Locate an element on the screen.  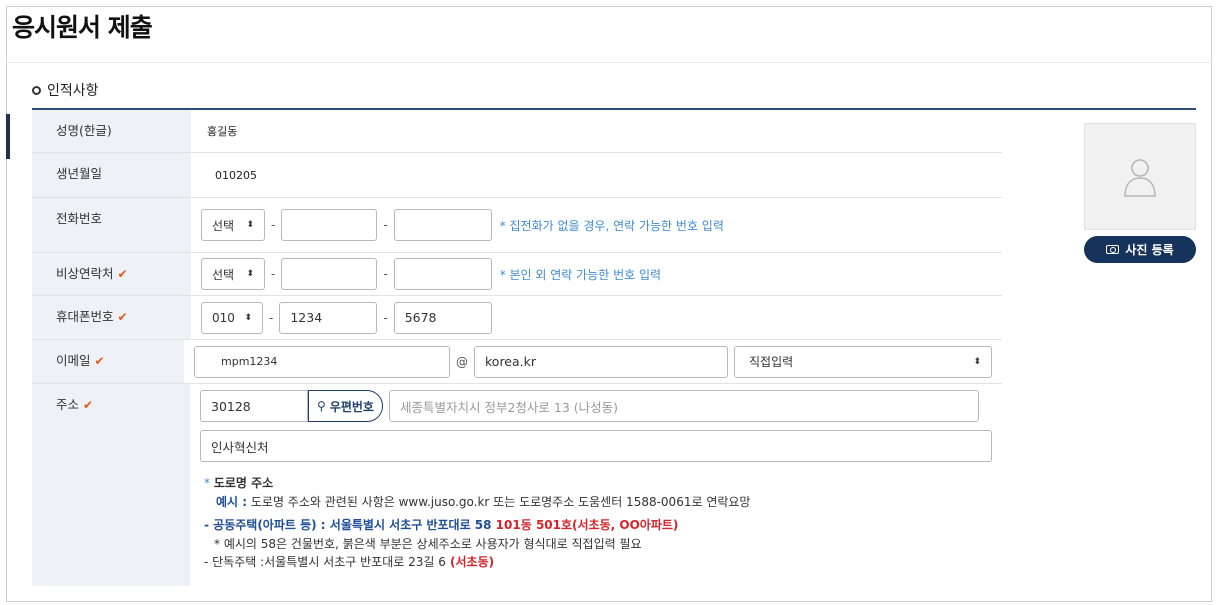
label-name: 성명(한글) is located at coordinates (111, 131).